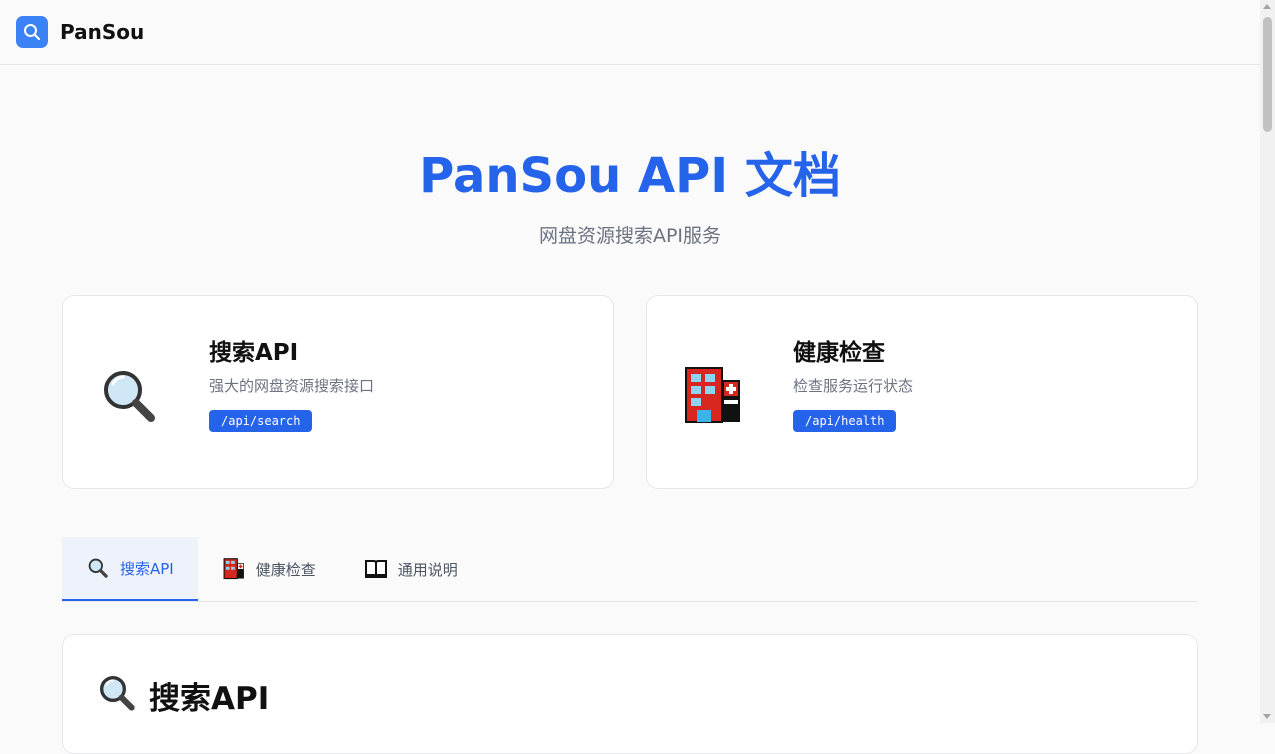 The height and width of the screenshot is (754, 1275). What do you see at coordinates (1267, 361) in the screenshot?
I see `page-scrollbar` at bounding box center [1267, 361].